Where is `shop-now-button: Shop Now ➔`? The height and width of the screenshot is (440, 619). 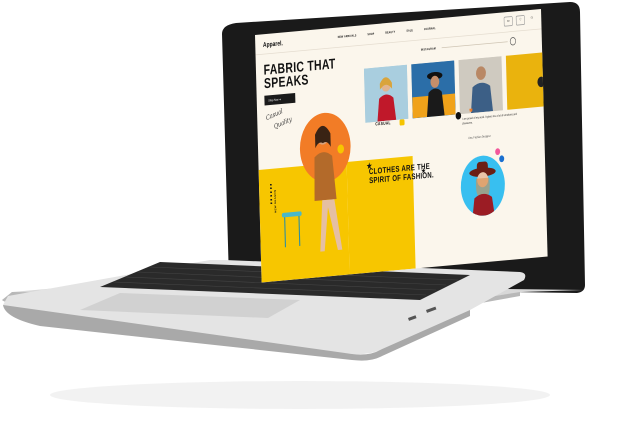
shop-now-button: Shop Now ➔ is located at coordinates (280, 99).